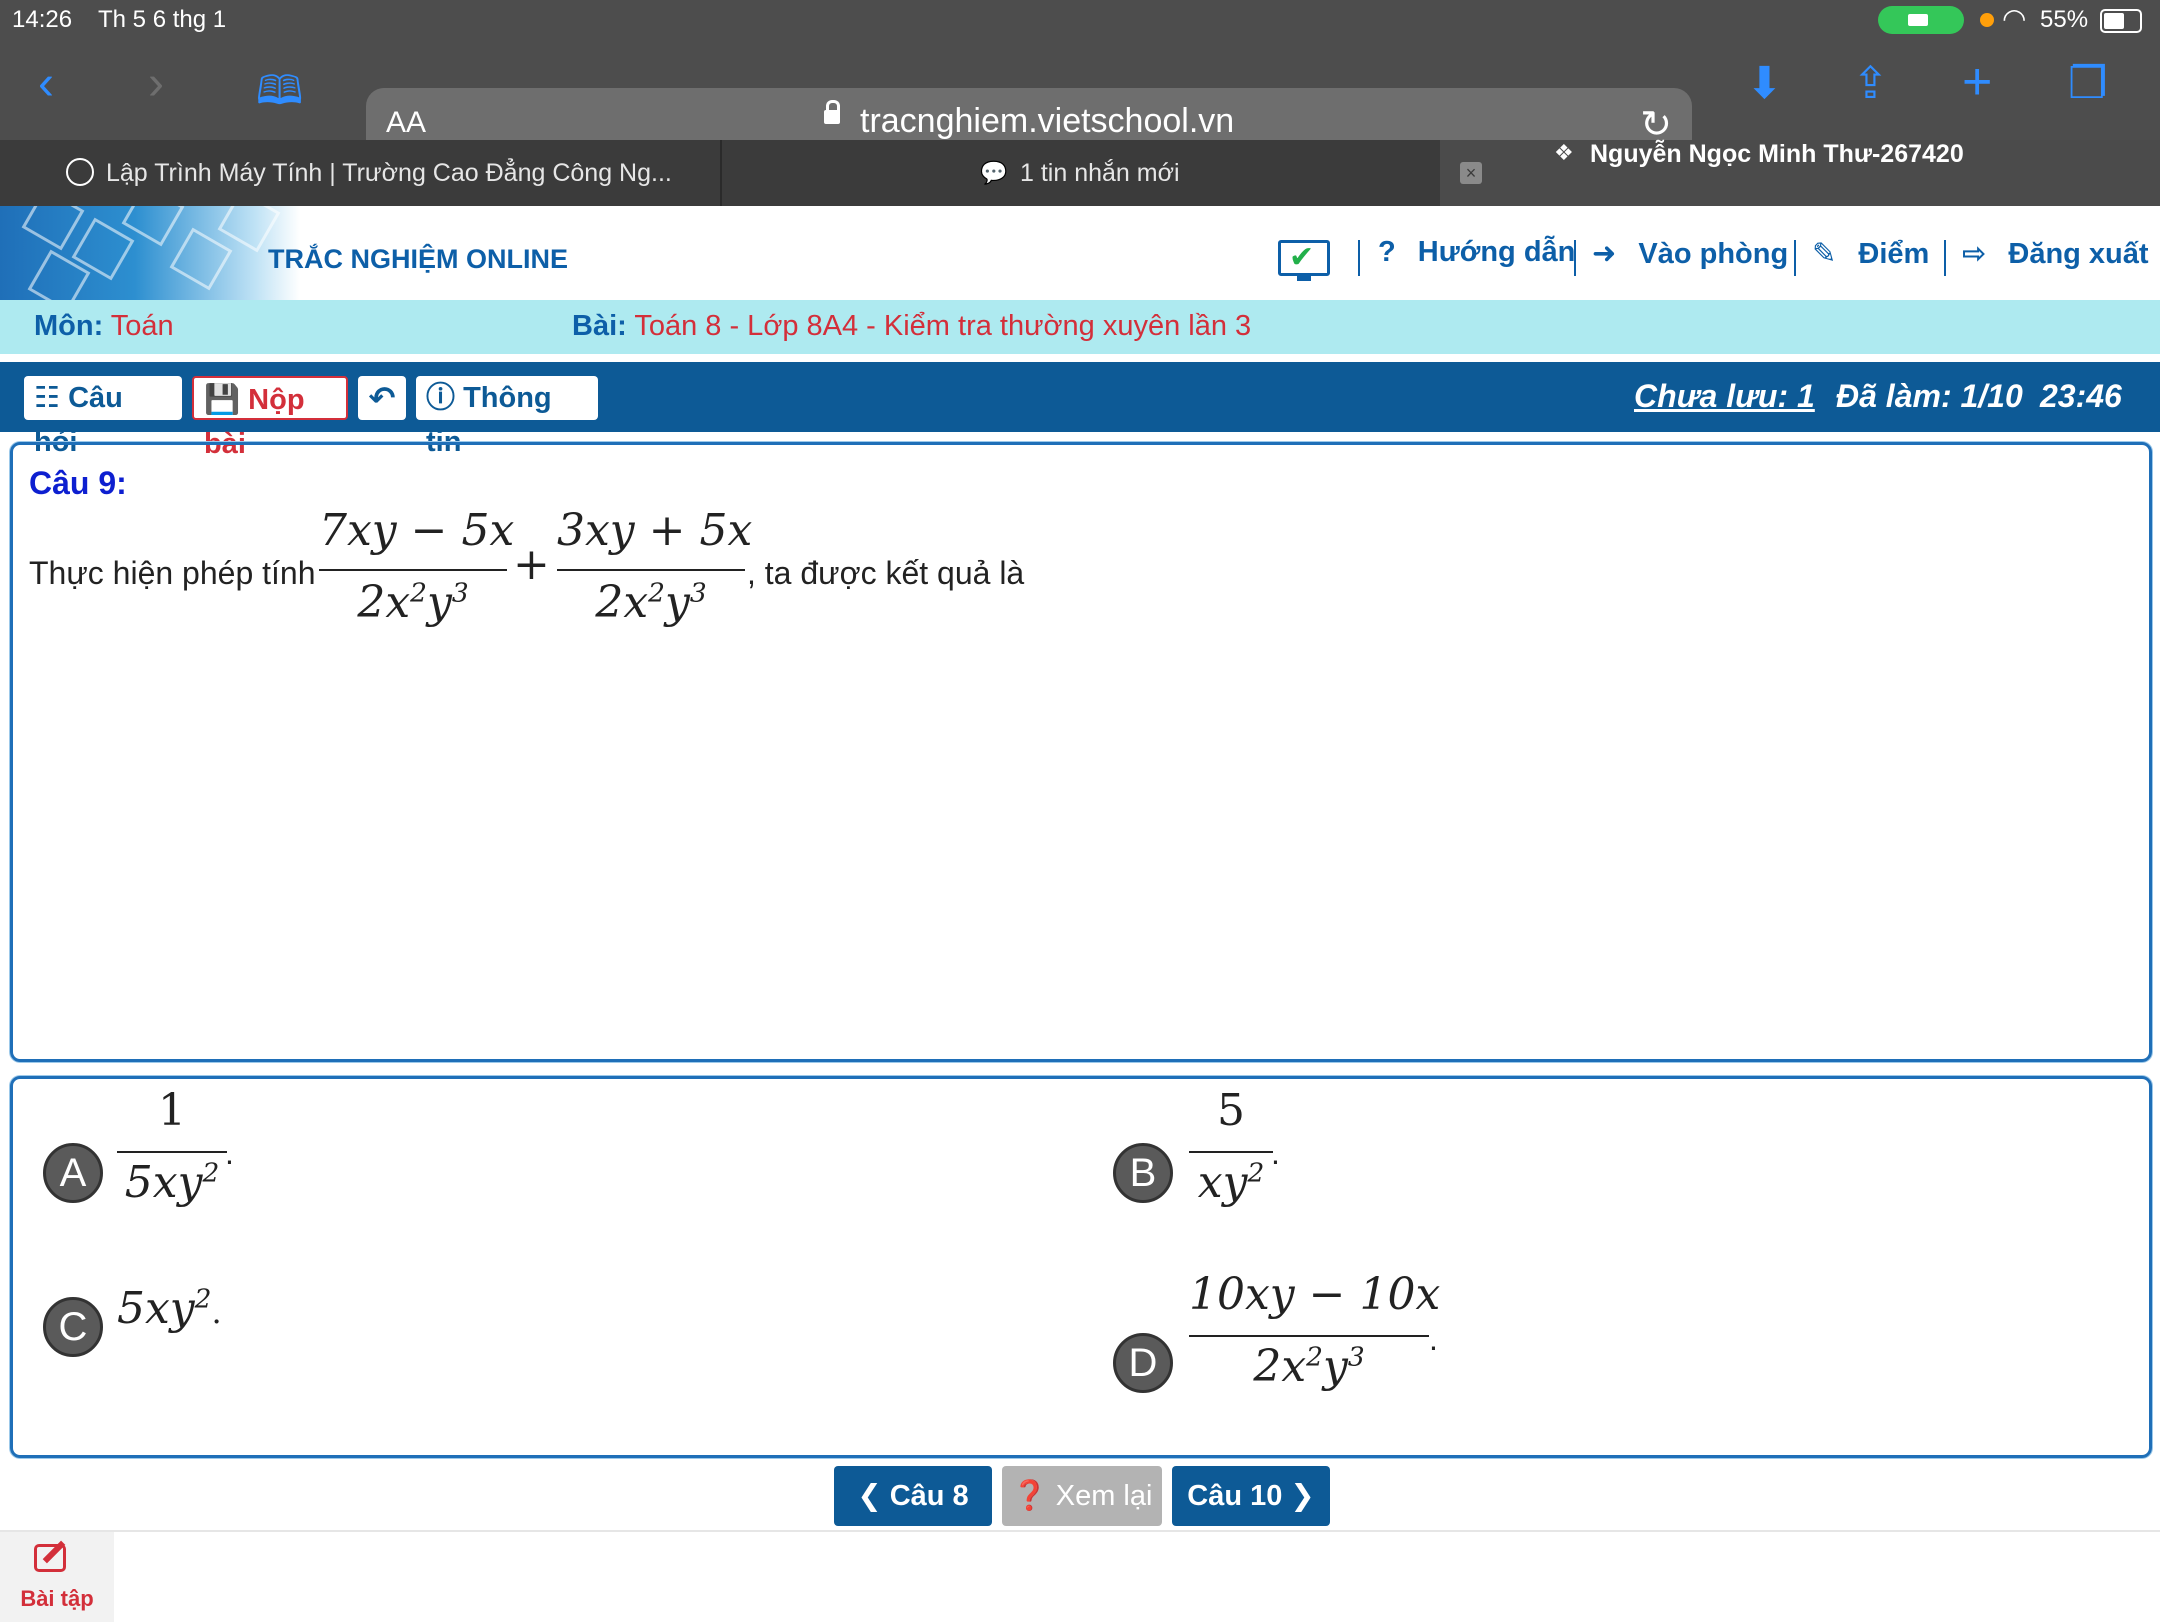 The height and width of the screenshot is (1622, 2160). Describe the element at coordinates (103, 417) in the screenshot. I see `question-list-button: ☷ Câu hỏi` at that location.